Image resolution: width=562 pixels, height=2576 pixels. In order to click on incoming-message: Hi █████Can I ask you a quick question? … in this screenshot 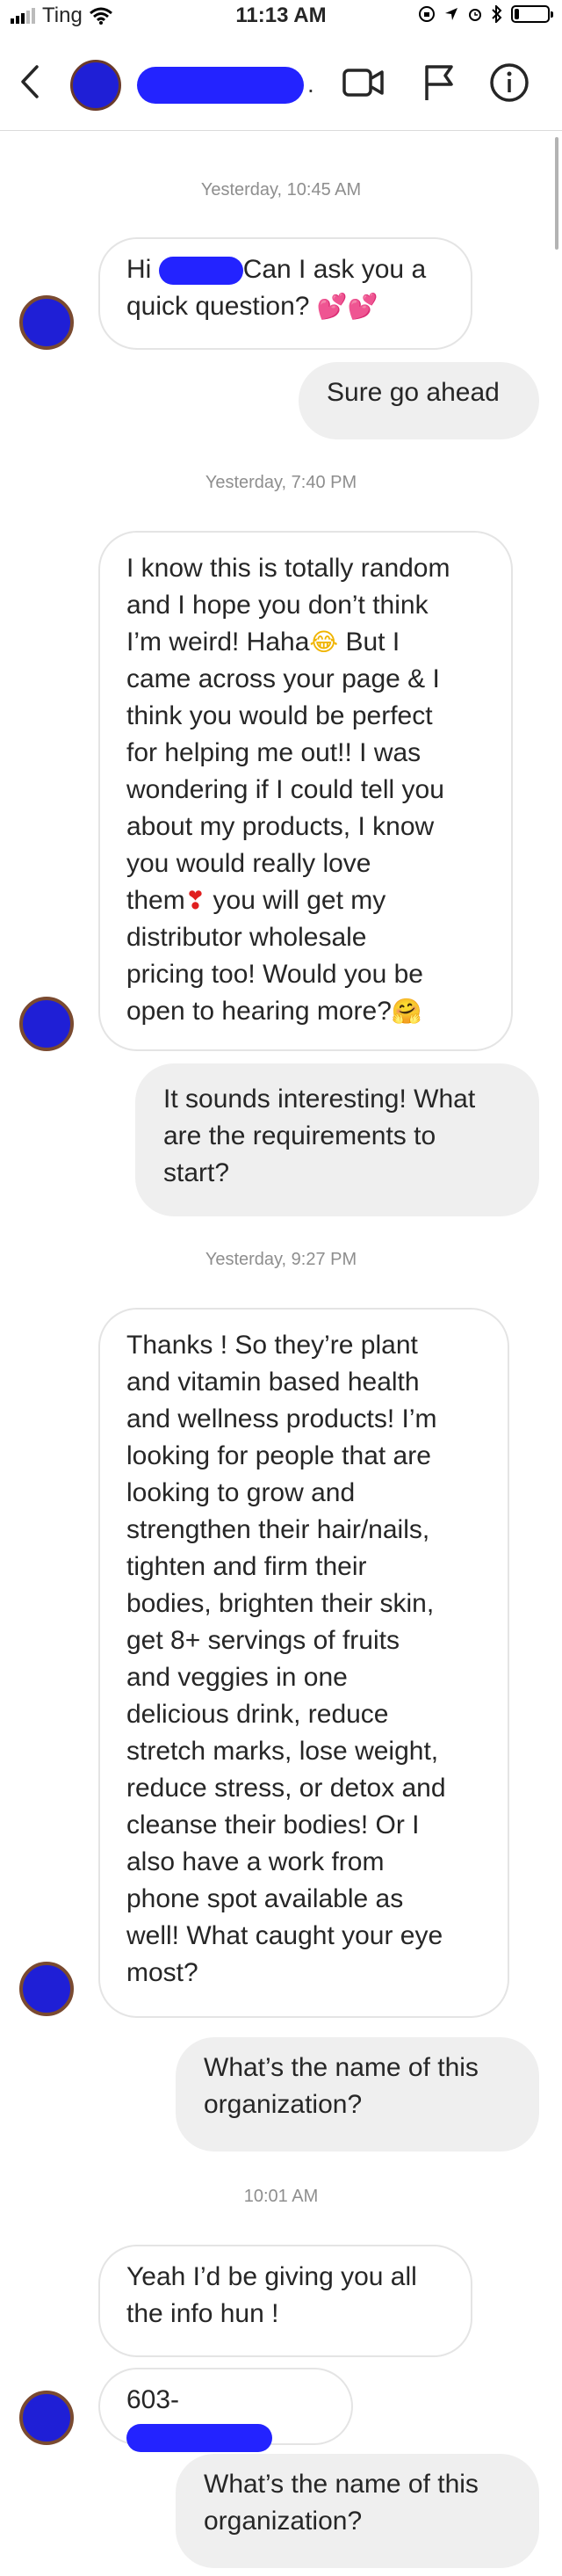, I will do `click(285, 293)`.